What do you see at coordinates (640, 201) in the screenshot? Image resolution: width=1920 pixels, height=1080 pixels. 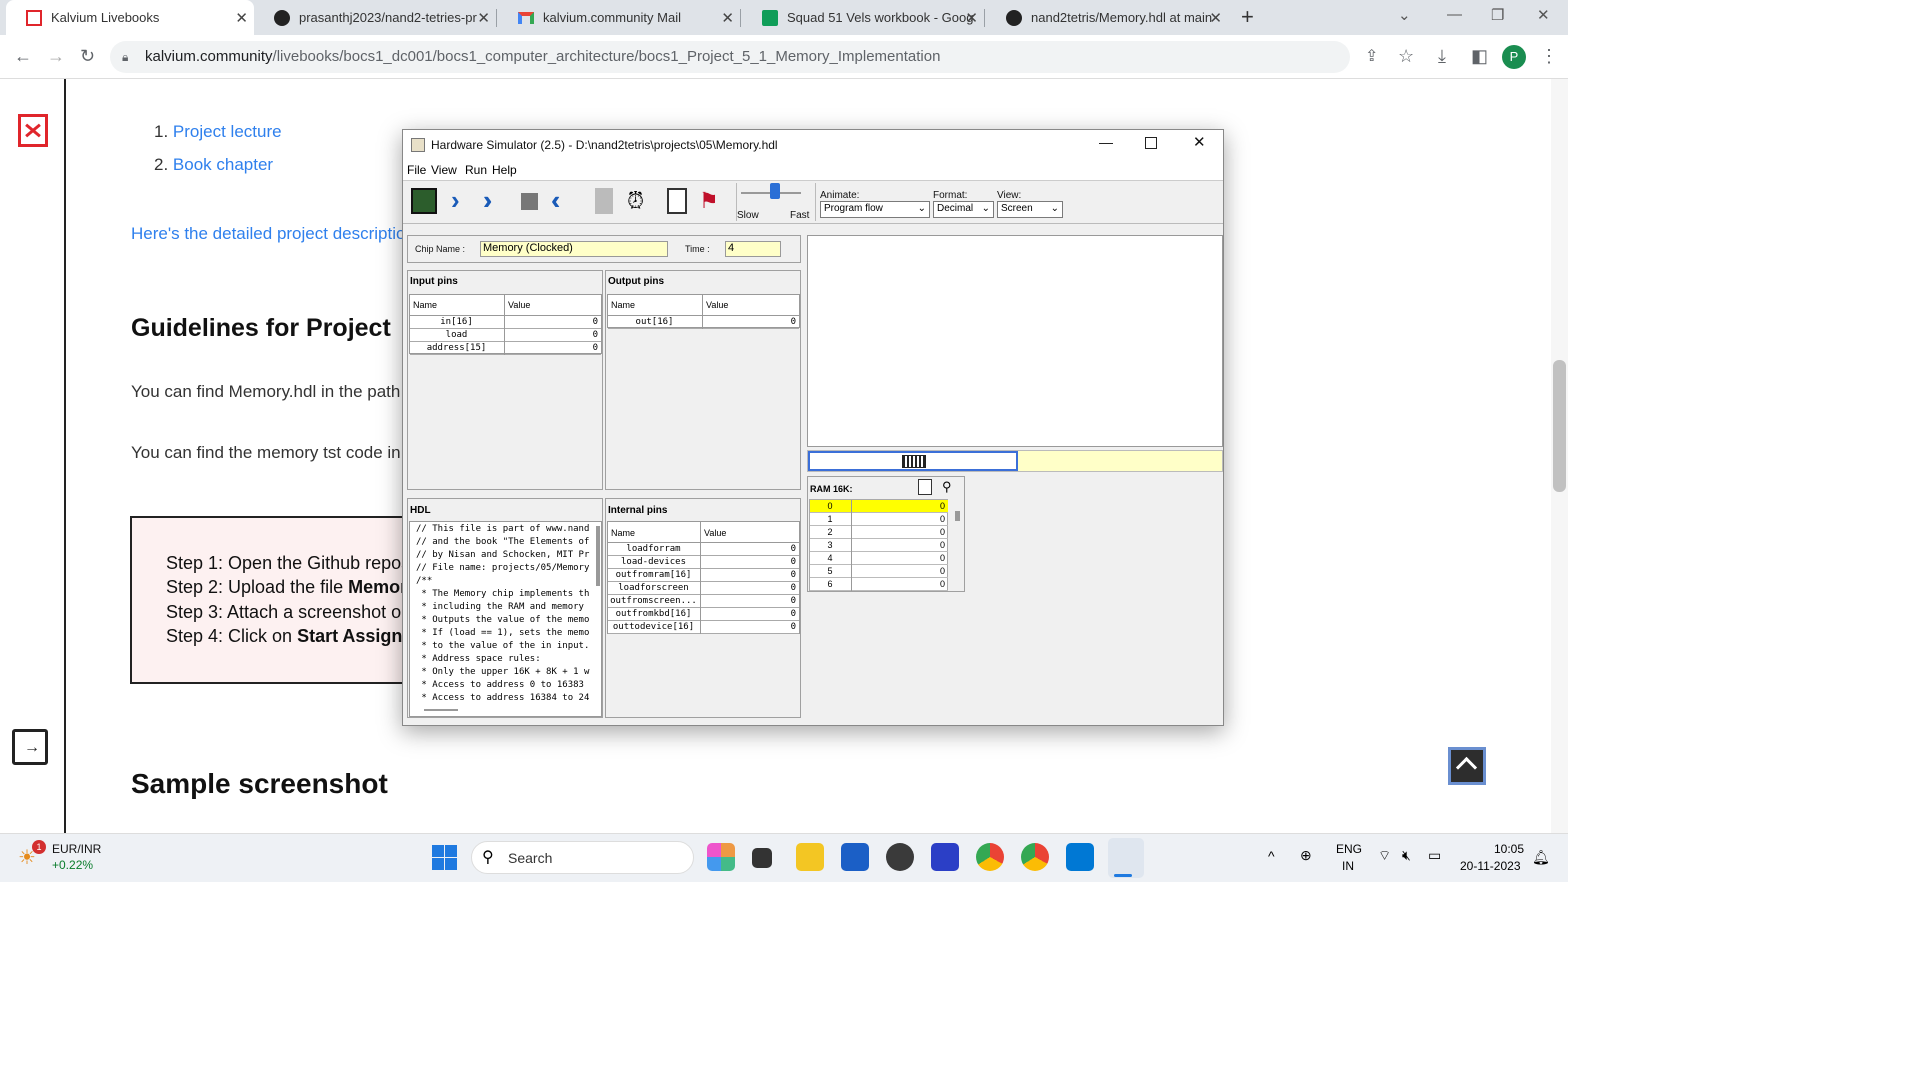 I see `clock-icon: ⏰︎` at bounding box center [640, 201].